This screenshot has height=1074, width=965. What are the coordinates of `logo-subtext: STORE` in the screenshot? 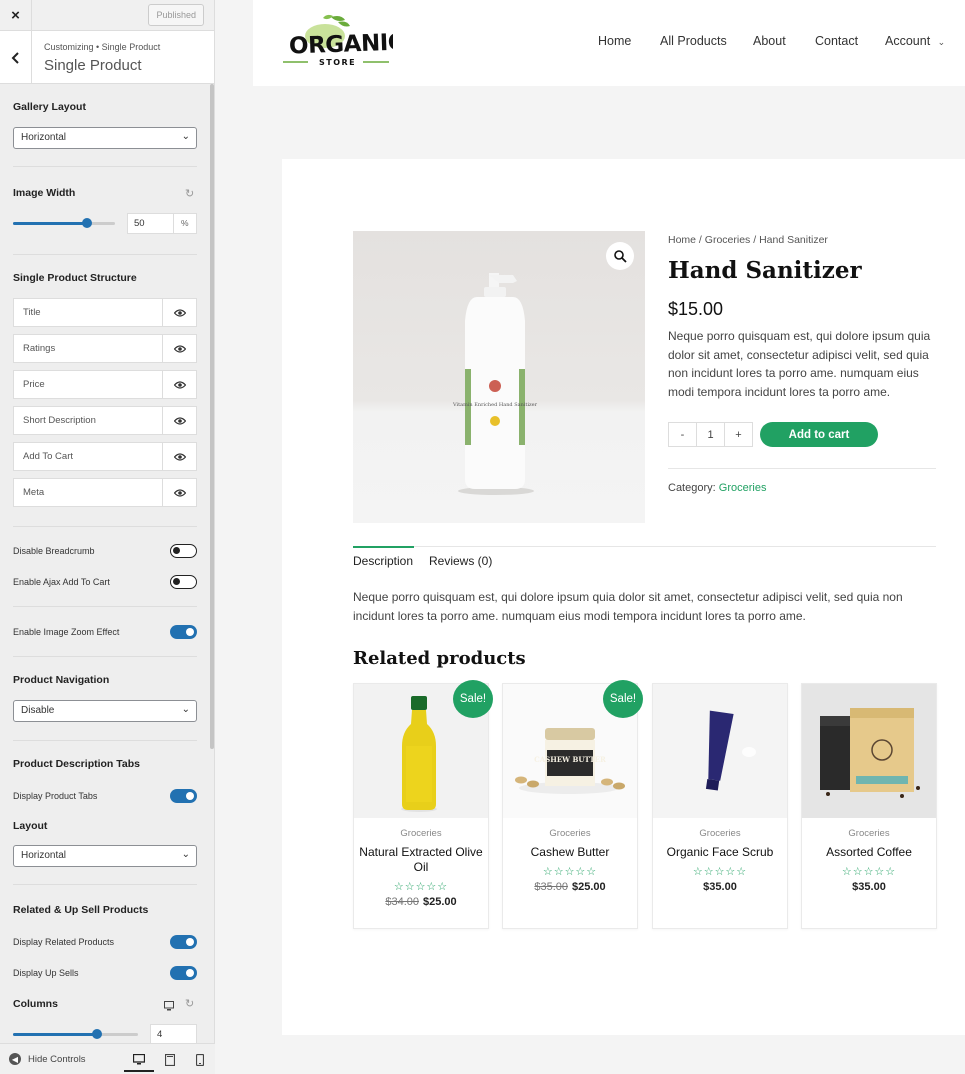 It's located at (337, 62).